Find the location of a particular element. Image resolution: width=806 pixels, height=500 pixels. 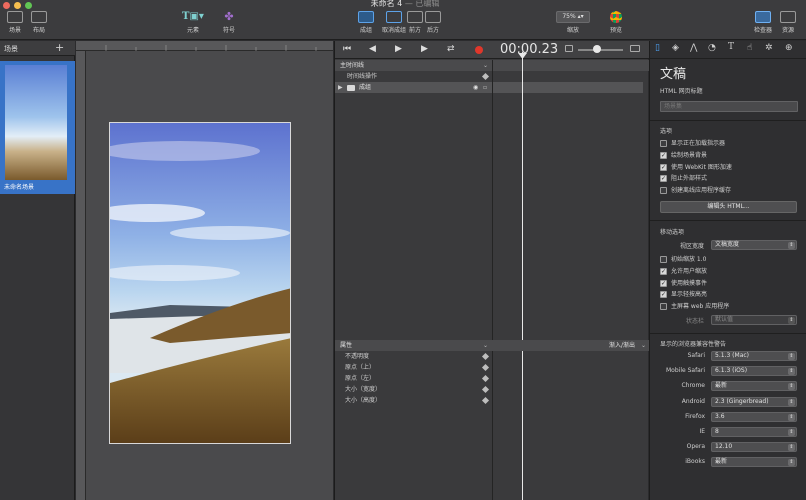

property-row: 原点（上） is located at coordinates (492, 367).